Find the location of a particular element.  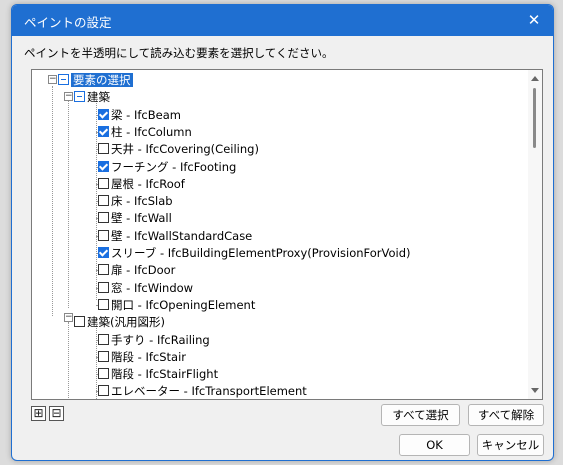

dialog-title: ペイントの設定 is located at coordinates (68, 22).